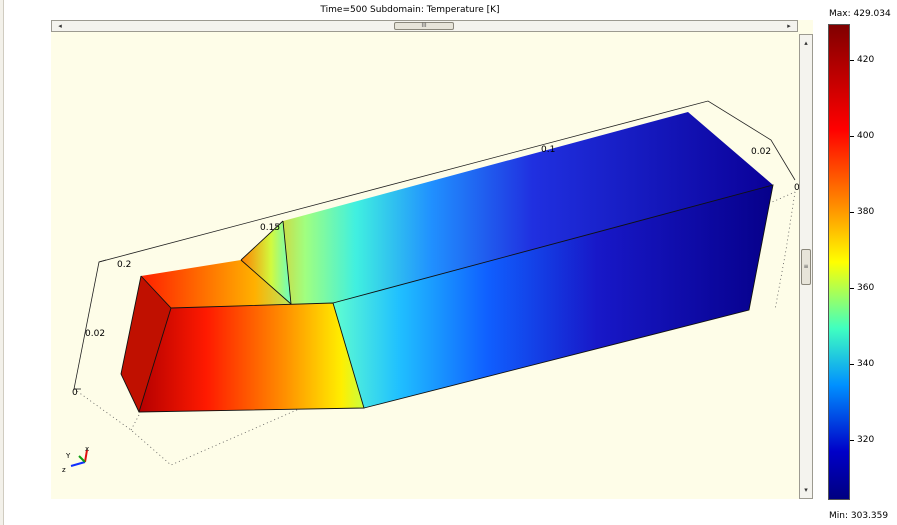 The width and height of the screenshot is (897, 525). Describe the element at coordinates (839, 262) in the screenshot. I see `colorbar-legend` at that location.